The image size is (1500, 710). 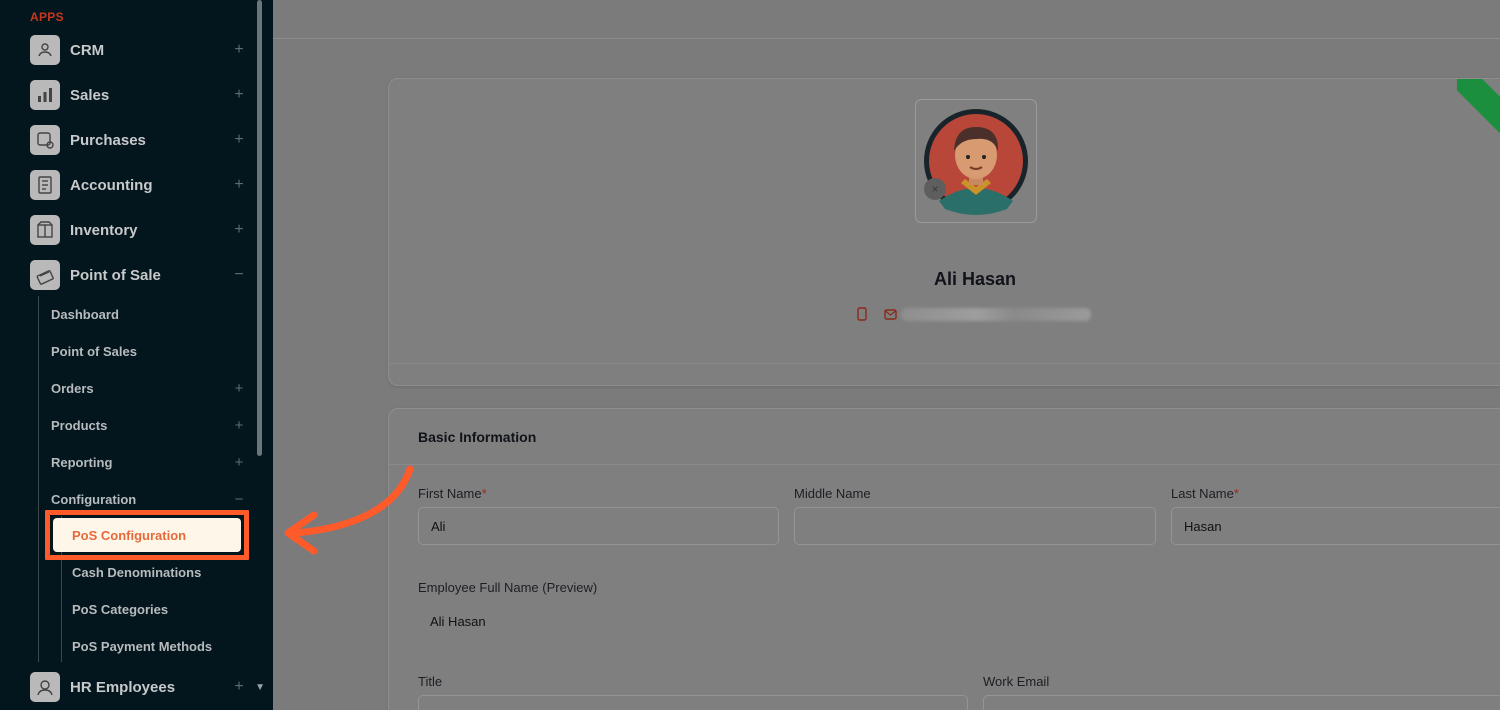 What do you see at coordinates (1205, 493) in the screenshot?
I see `last-name-label: Last Name*` at bounding box center [1205, 493].